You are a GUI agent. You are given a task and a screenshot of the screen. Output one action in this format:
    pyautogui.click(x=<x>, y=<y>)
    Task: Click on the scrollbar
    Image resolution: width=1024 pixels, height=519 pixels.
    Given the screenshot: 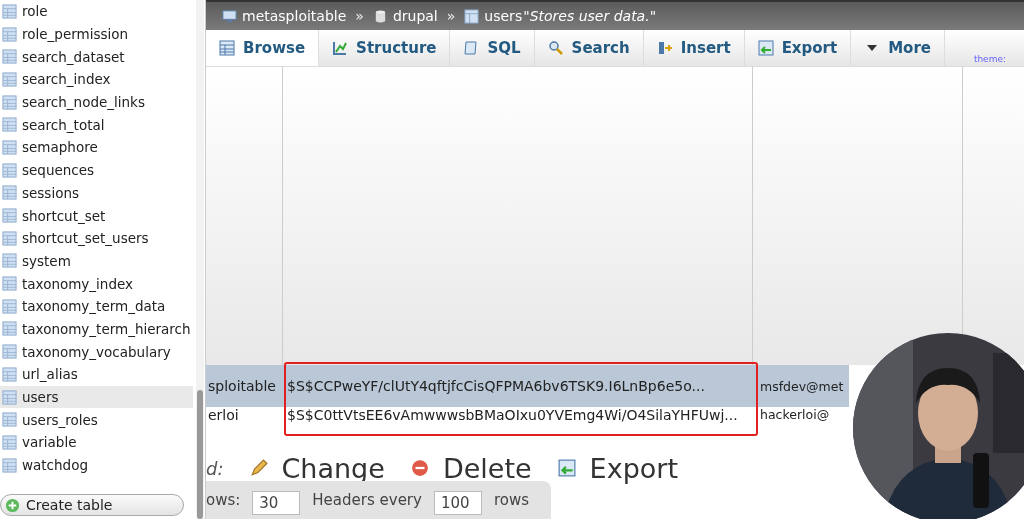 What is the action you would take?
    pyautogui.click(x=200, y=259)
    